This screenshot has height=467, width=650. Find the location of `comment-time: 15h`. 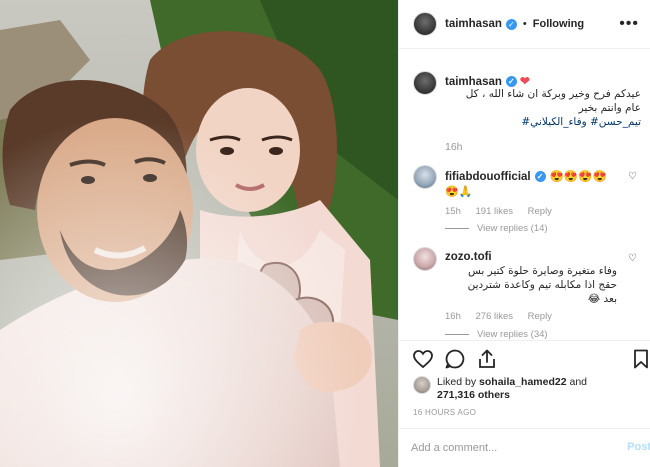

comment-time: 15h is located at coordinates (453, 211).